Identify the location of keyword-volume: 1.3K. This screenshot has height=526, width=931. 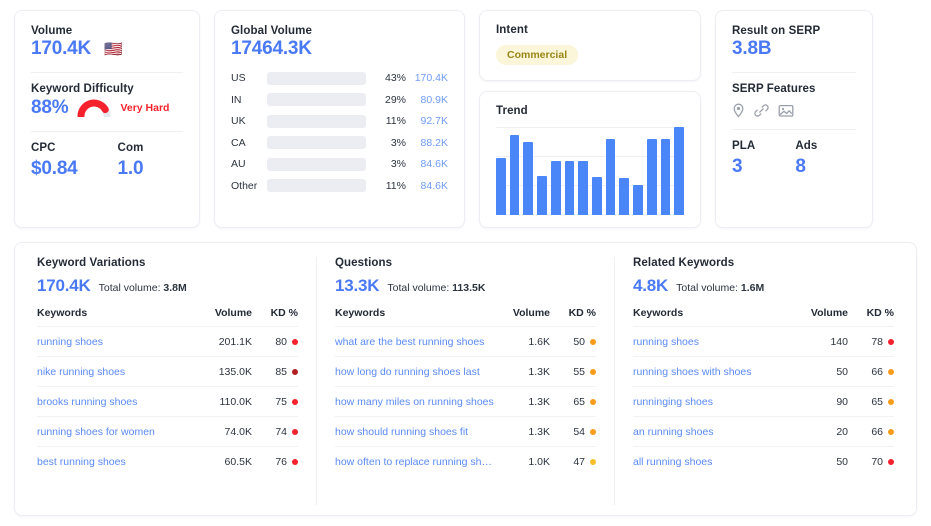
(523, 371).